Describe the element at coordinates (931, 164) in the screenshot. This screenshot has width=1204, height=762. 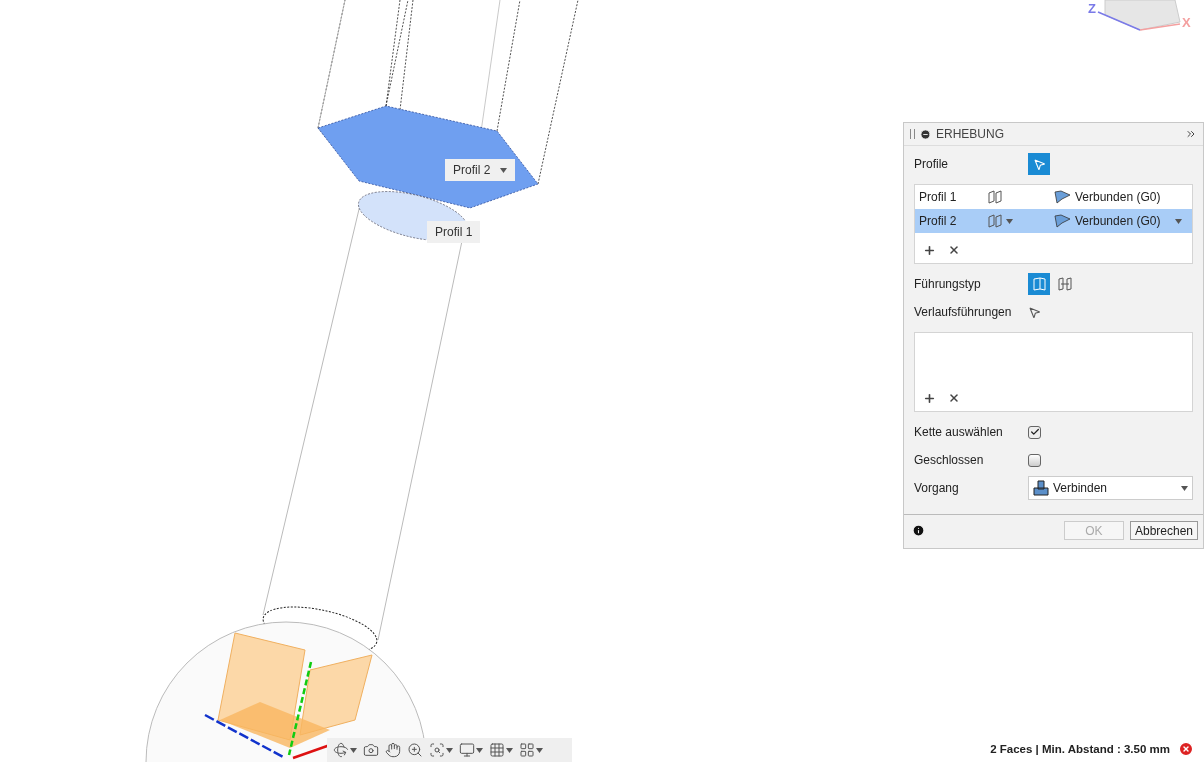
I see `field-label: Profile` at that location.